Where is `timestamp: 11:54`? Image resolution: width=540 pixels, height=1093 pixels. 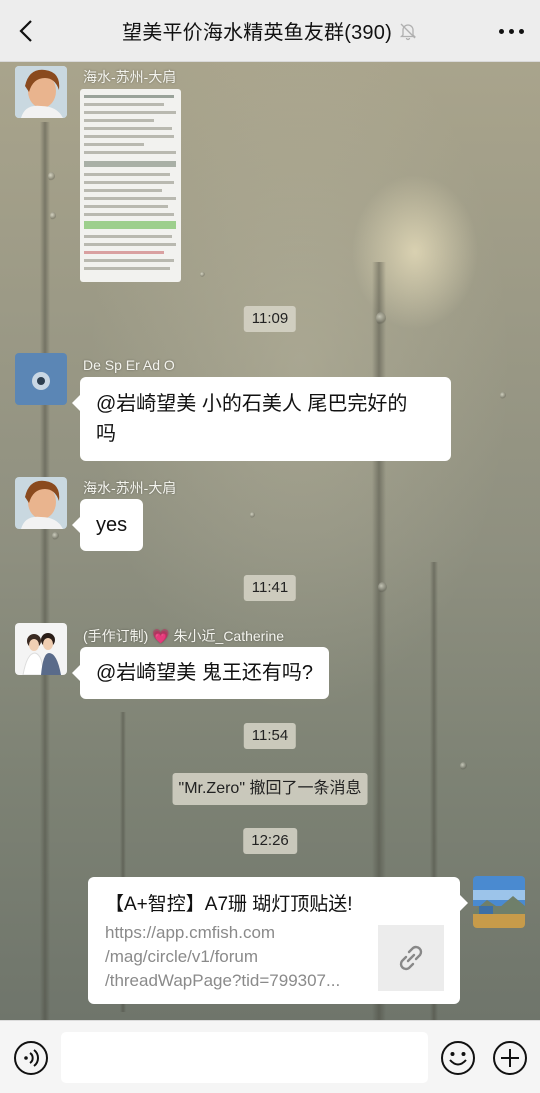 timestamp: 11:54 is located at coordinates (270, 736).